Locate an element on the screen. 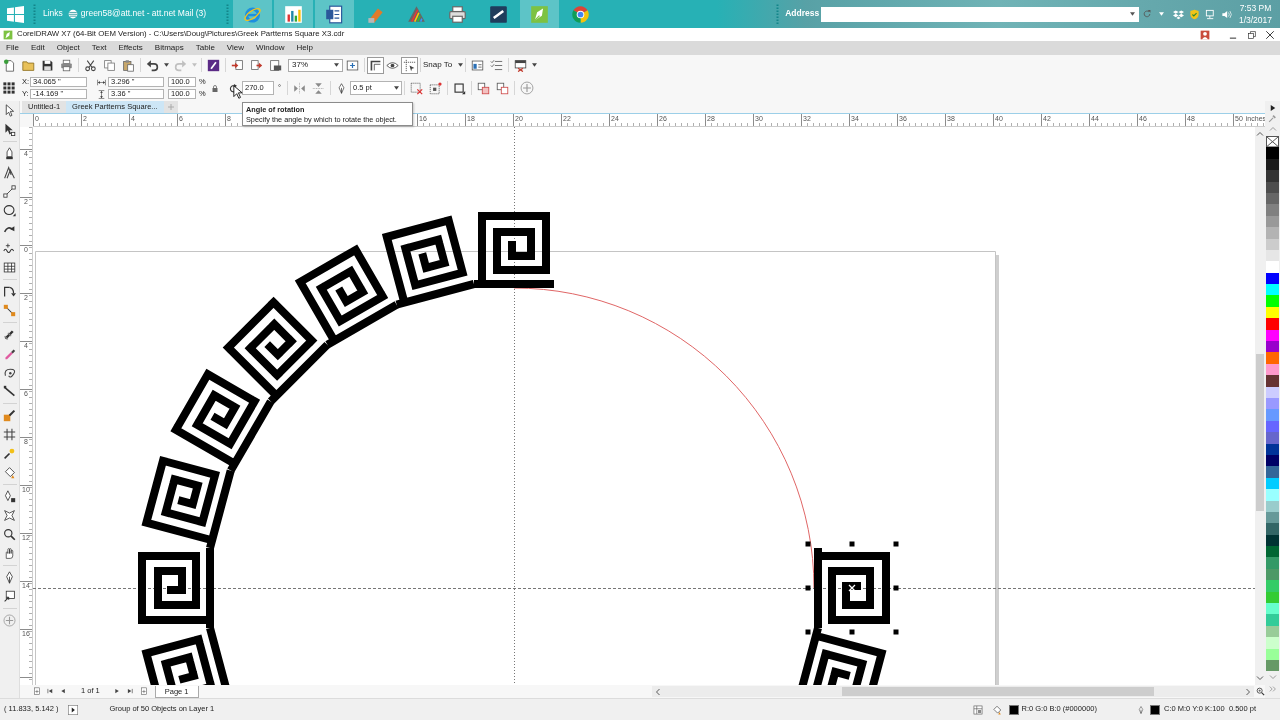 This screenshot has height=720, width=1280. chevron-left-icon is located at coordinates (658, 691).